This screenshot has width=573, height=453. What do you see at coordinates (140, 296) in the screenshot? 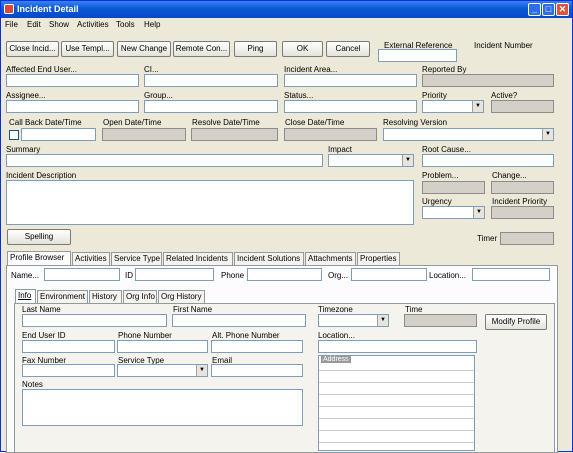
I see `subtab-org-info: Org Info` at bounding box center [140, 296].